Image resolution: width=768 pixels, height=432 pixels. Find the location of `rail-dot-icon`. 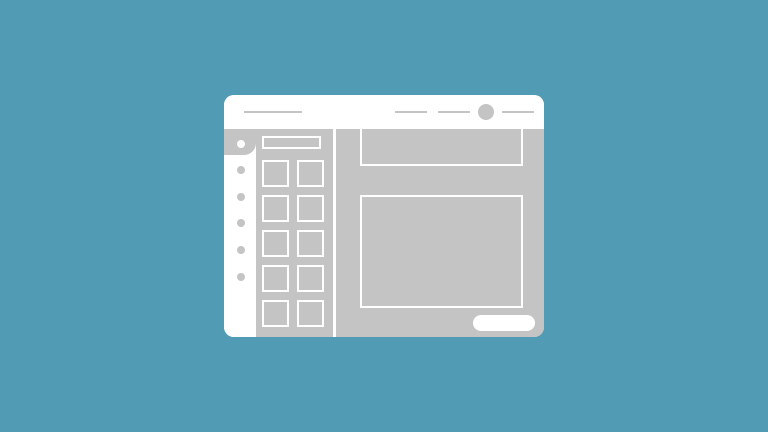

rail-dot-icon is located at coordinates (241, 144).